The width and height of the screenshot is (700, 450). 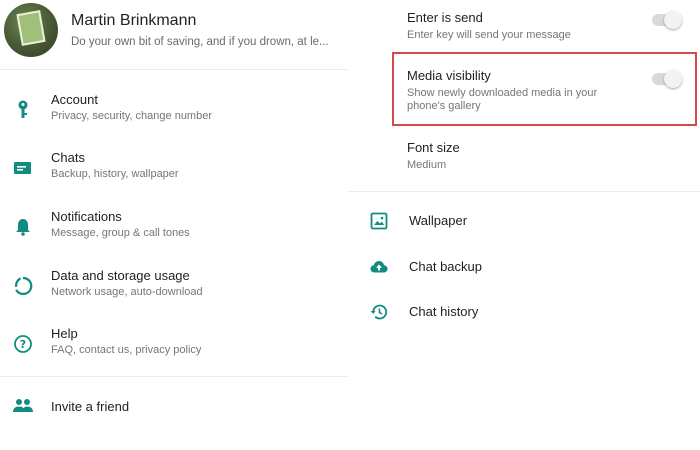 I want to click on menu-item-chat-backup: Chat backup, so click(x=524, y=268).